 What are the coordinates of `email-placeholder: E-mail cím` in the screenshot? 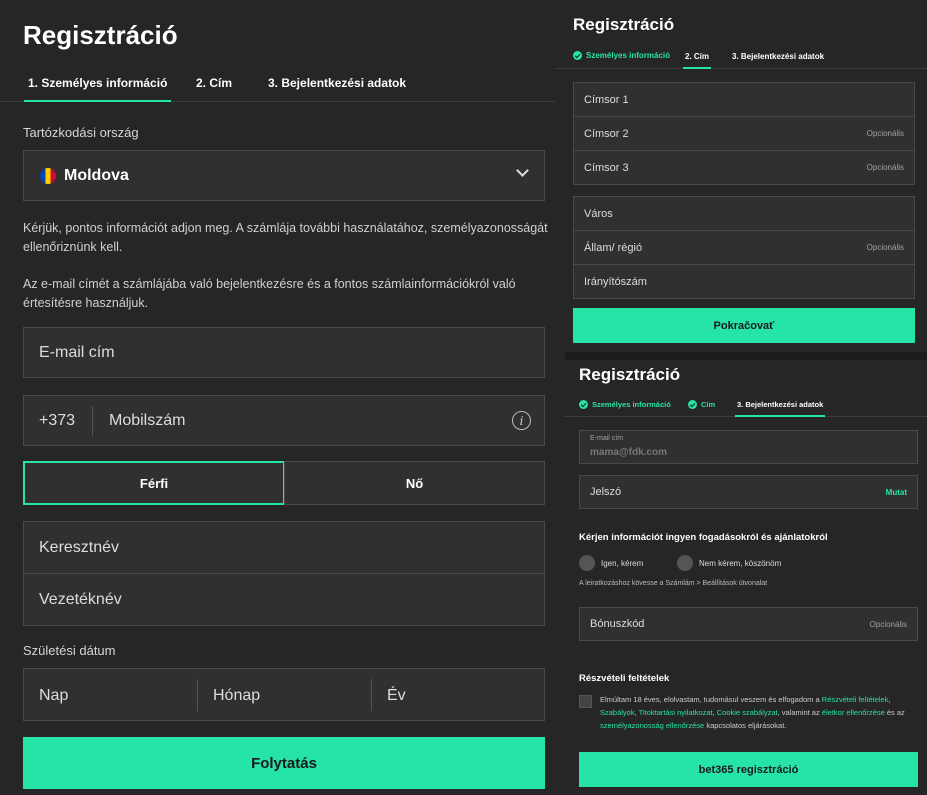 It's located at (77, 352).